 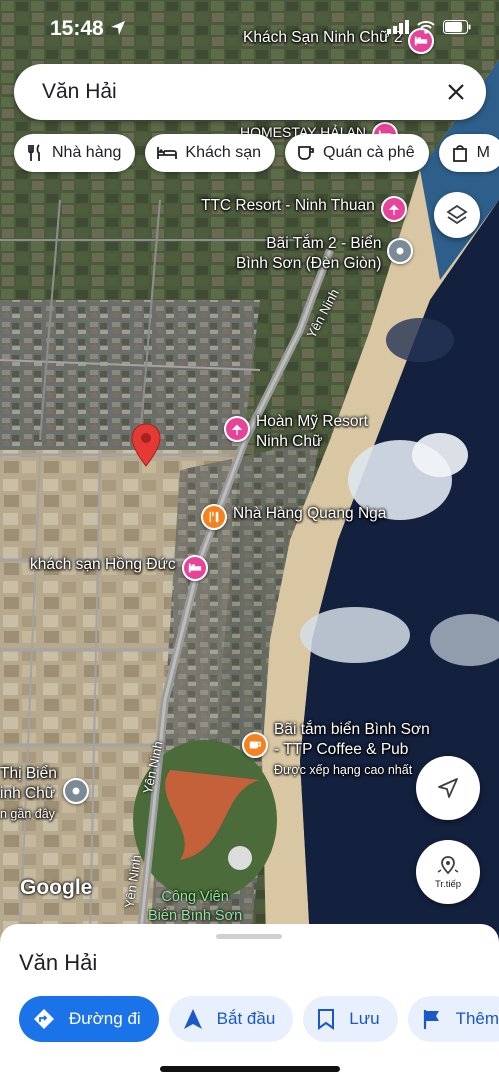 What do you see at coordinates (77, 28) in the screenshot?
I see `status-time: 15:48` at bounding box center [77, 28].